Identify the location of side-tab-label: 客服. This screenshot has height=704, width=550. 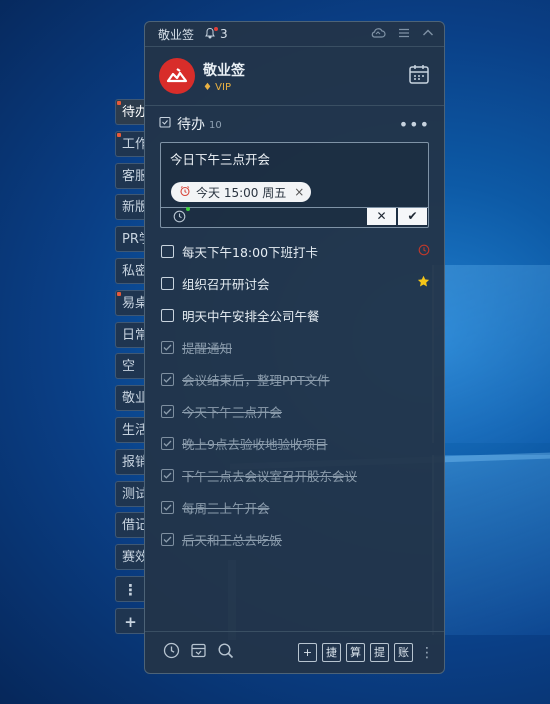
(133, 176).